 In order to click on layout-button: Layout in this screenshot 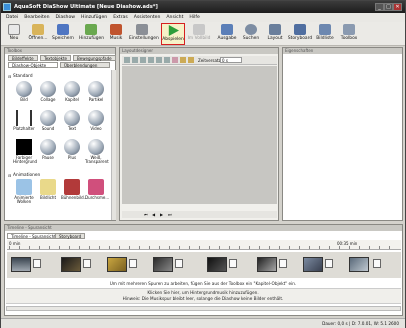, I will do `click(275, 34)`.